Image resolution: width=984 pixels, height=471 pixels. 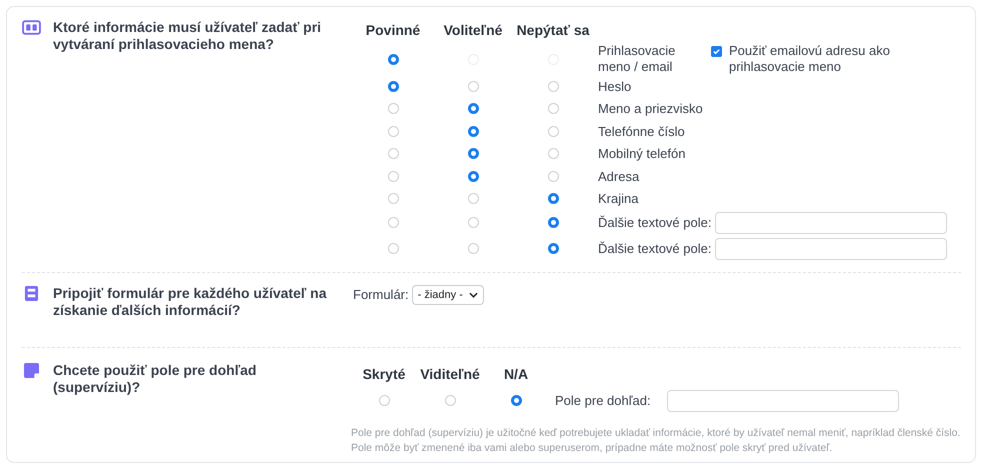 I want to click on form-icon, so click(x=31, y=293).